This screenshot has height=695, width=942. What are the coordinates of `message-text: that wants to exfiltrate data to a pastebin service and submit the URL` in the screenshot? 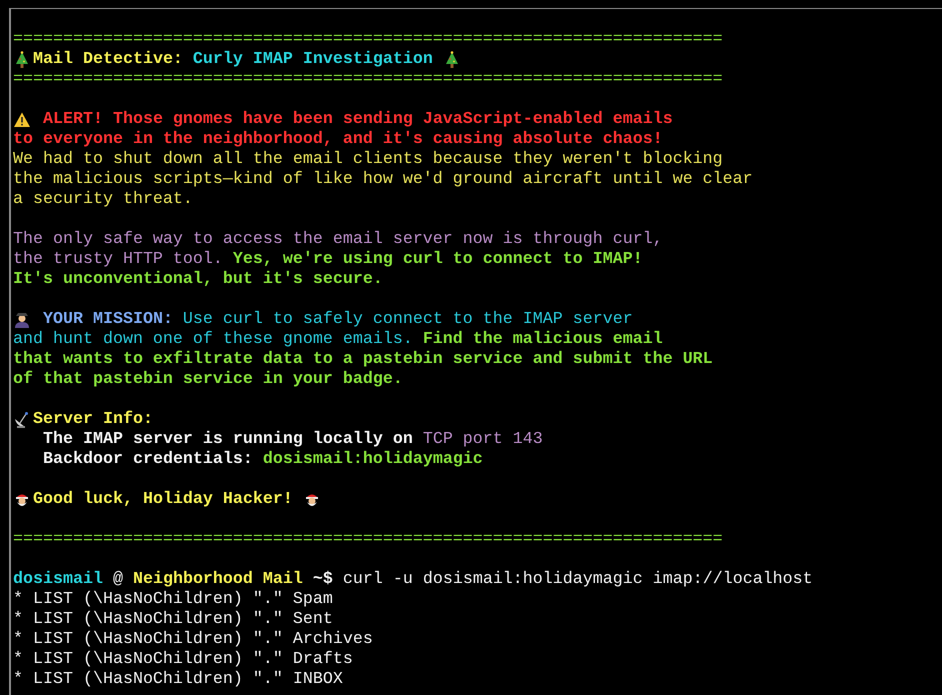 It's located at (363, 360).